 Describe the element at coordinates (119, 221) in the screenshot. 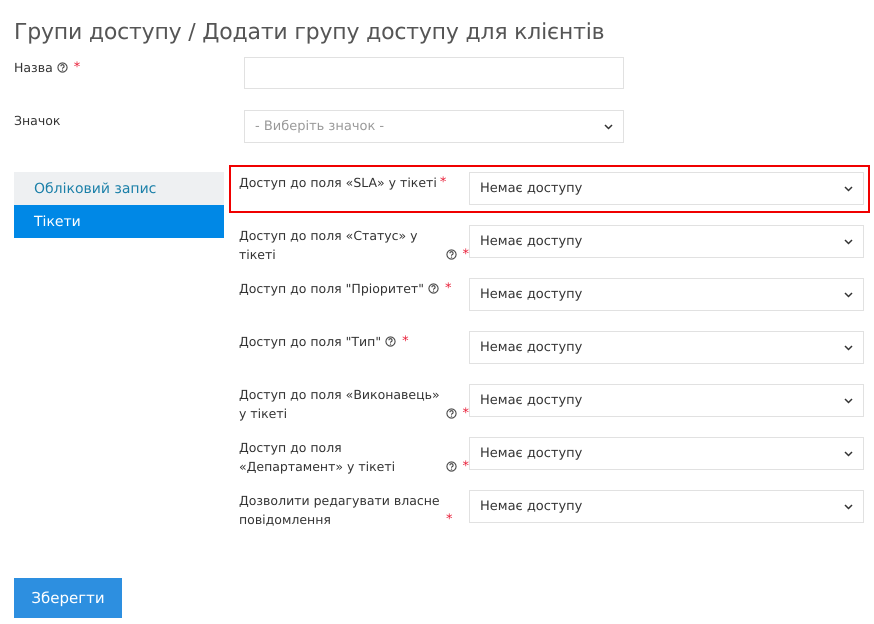

I see `sidebar-tab: Тікети` at that location.